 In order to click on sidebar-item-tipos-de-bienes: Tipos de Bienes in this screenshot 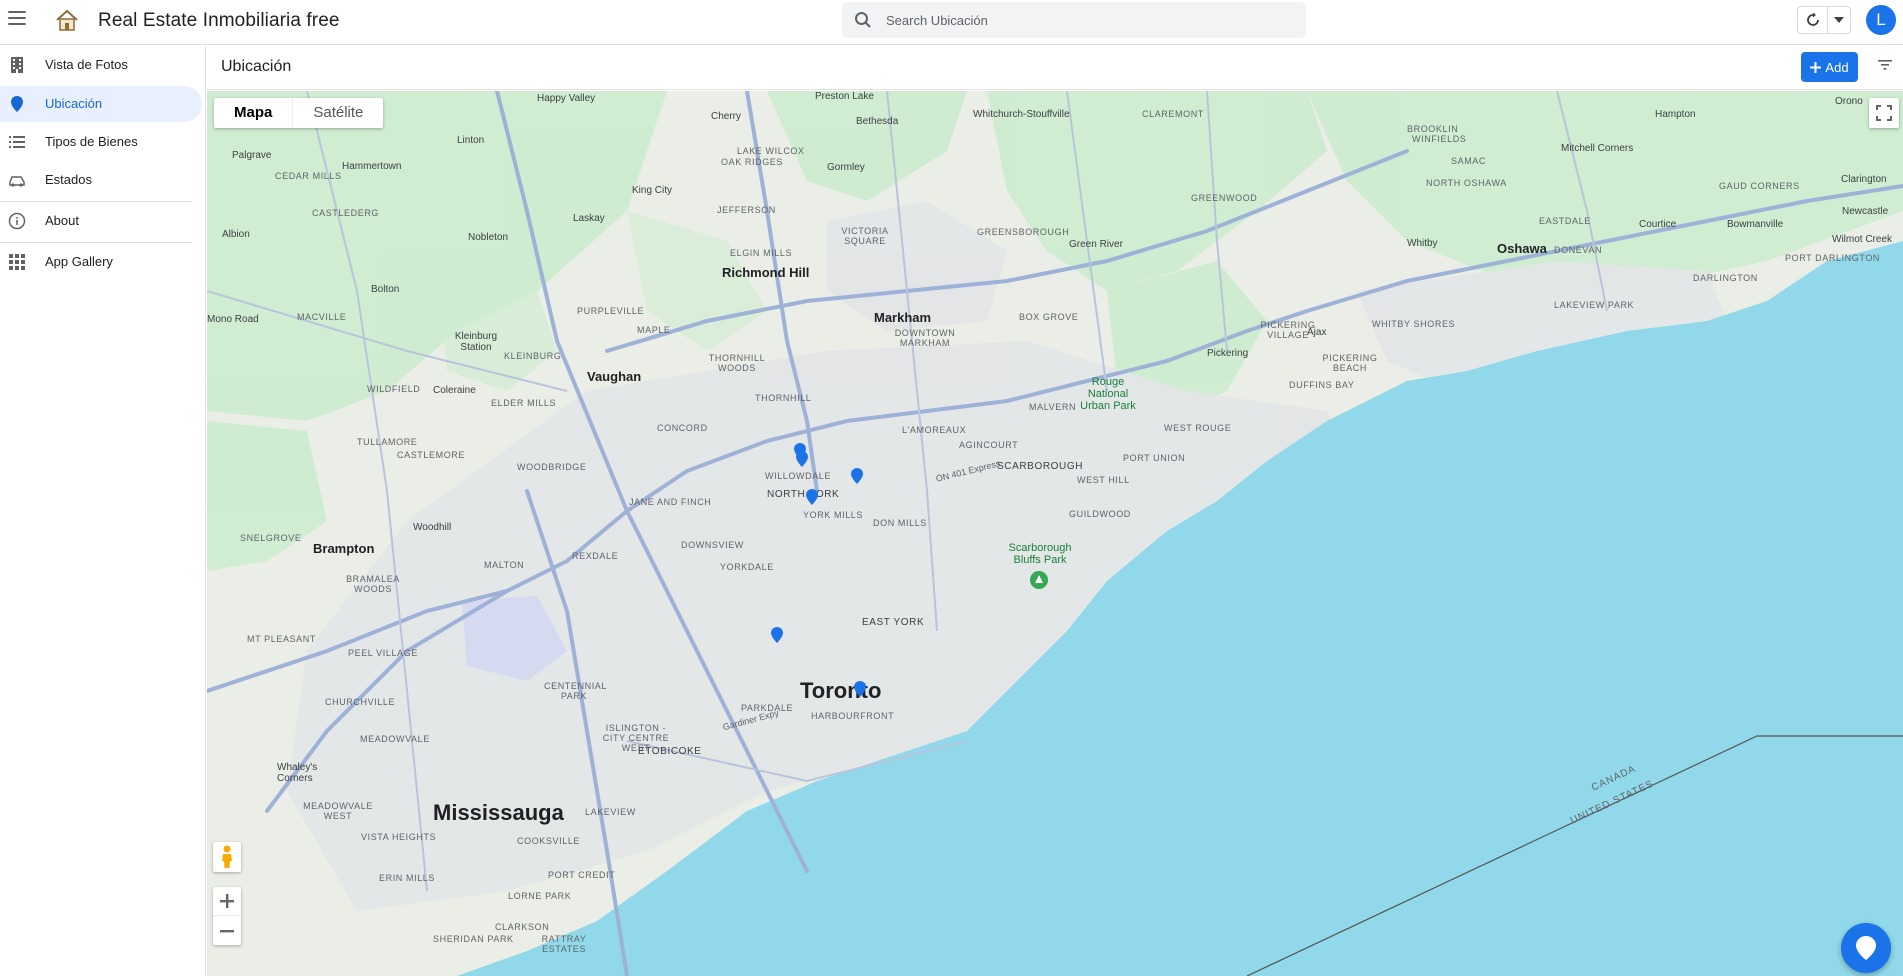, I will do `click(101, 142)`.